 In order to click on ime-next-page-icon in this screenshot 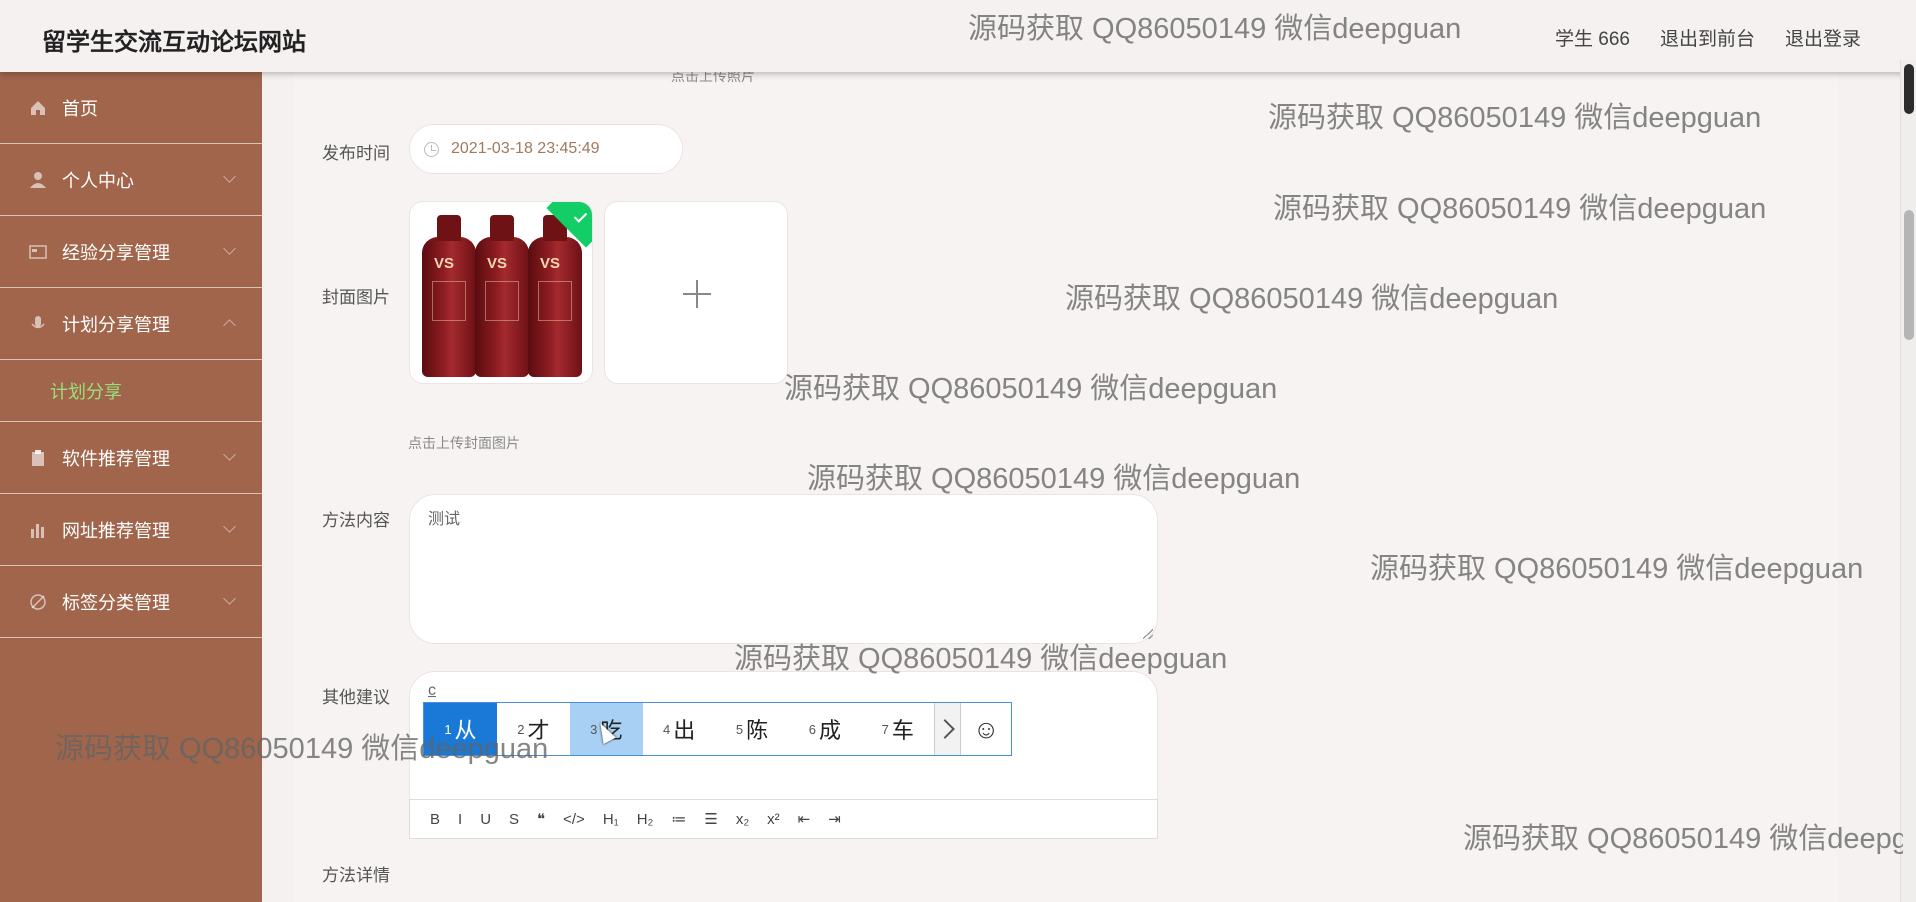, I will do `click(948, 729)`.